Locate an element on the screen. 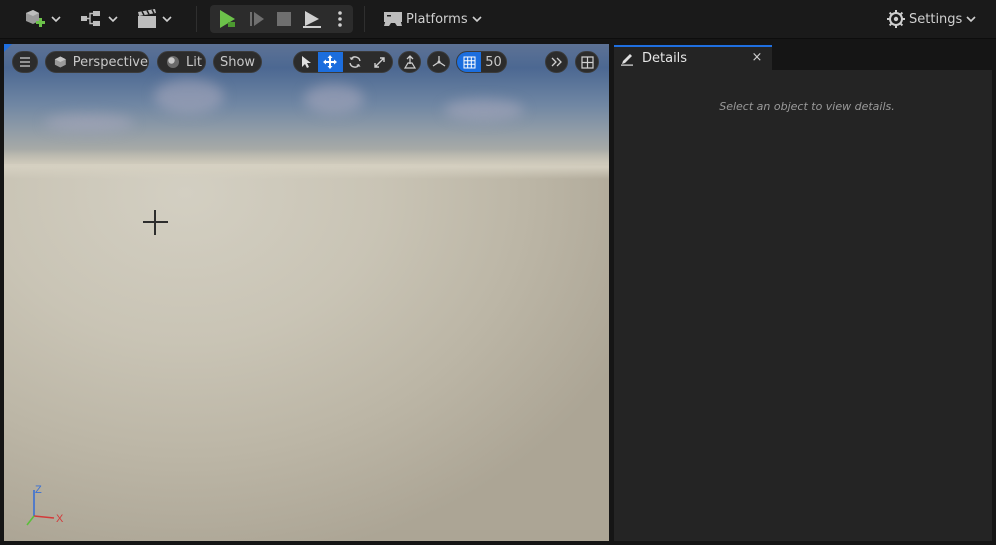 The image size is (996, 545). surface-snapping-button is located at coordinates (409, 62).